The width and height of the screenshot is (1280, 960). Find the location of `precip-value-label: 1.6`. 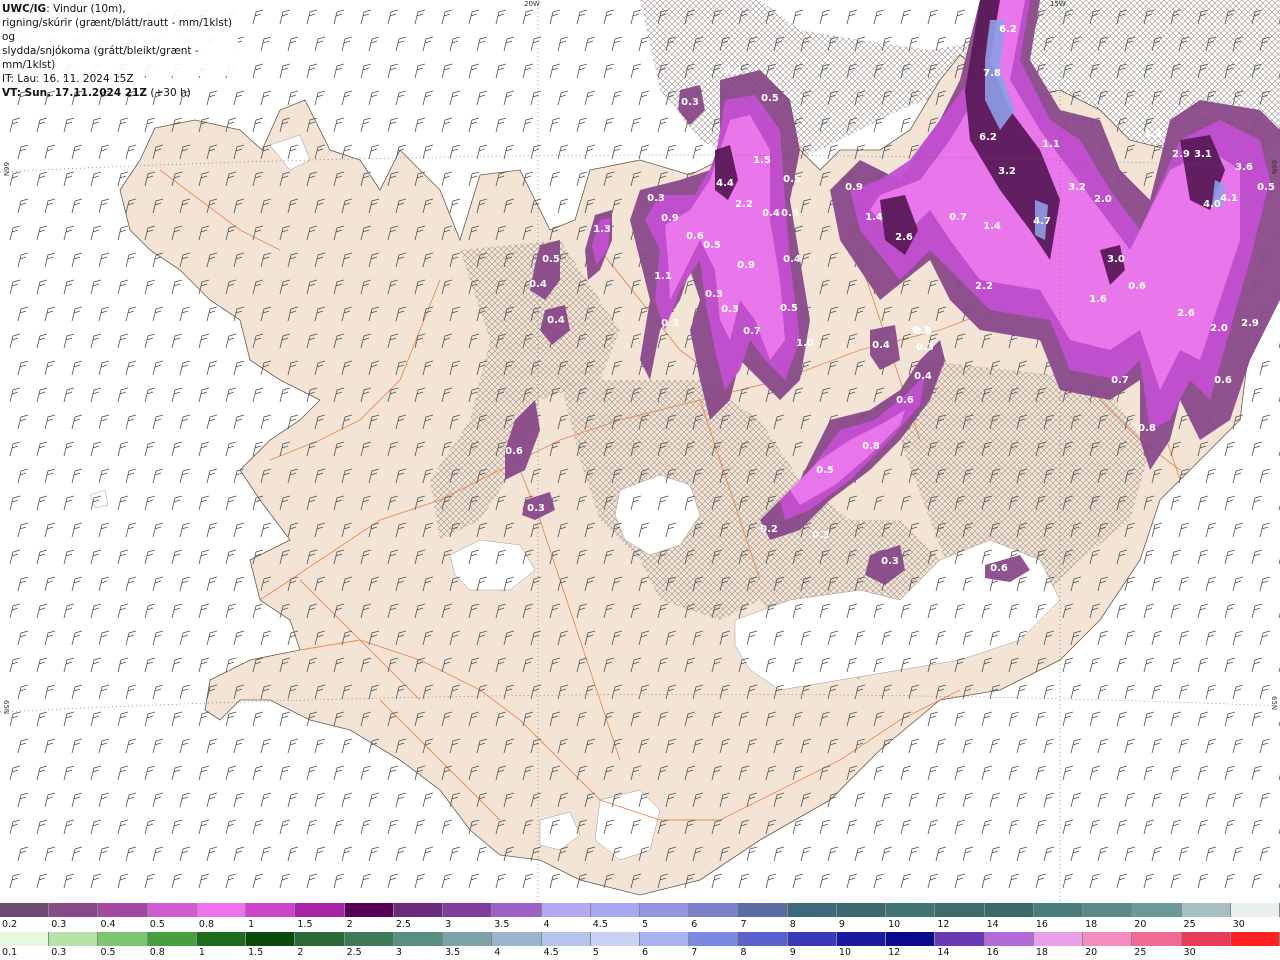

precip-value-label: 1.6 is located at coordinates (1098, 299).